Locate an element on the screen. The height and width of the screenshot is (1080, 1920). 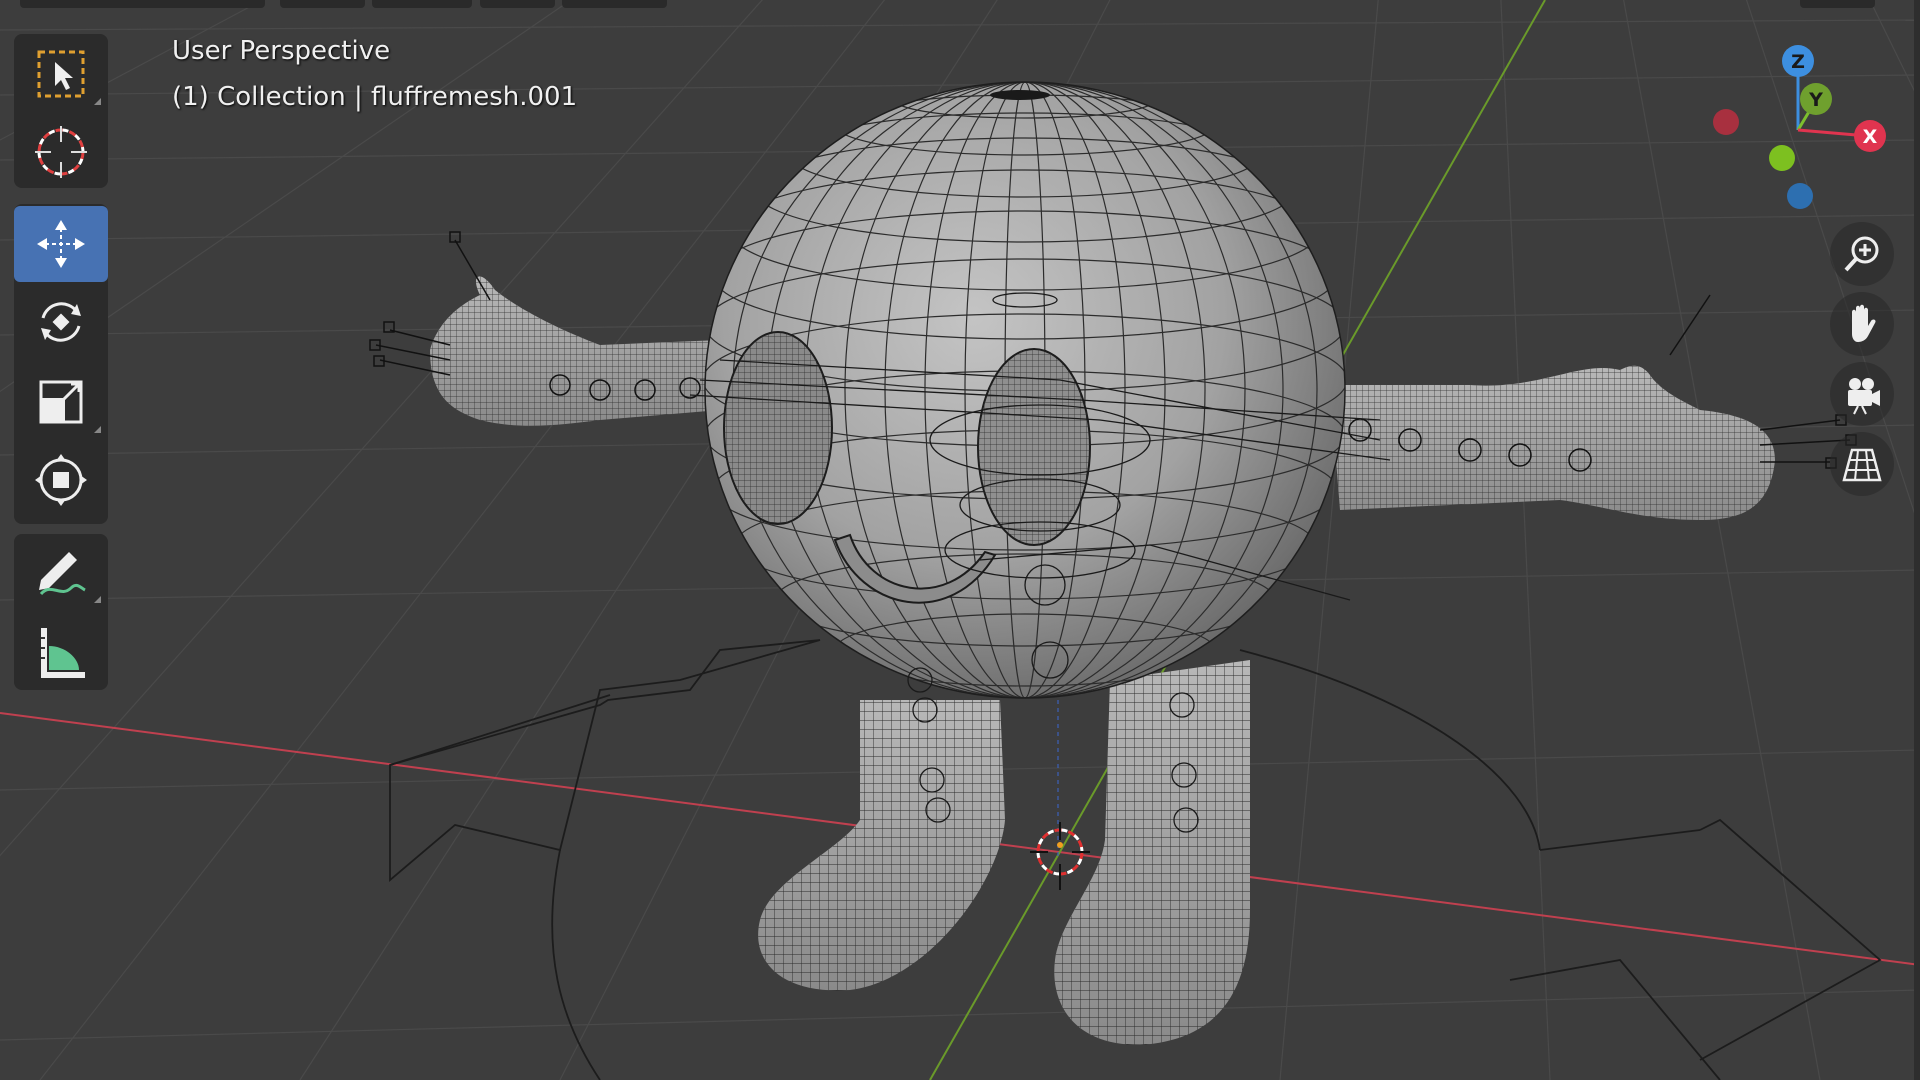
camera-view-button is located at coordinates (1862, 394).